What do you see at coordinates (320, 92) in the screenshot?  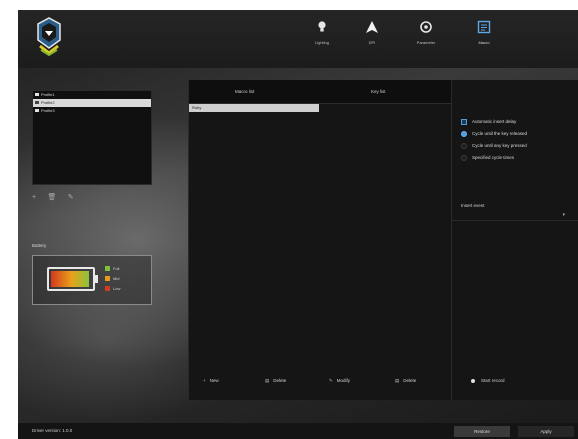 I see `macro-header: Macro list Key list` at bounding box center [320, 92].